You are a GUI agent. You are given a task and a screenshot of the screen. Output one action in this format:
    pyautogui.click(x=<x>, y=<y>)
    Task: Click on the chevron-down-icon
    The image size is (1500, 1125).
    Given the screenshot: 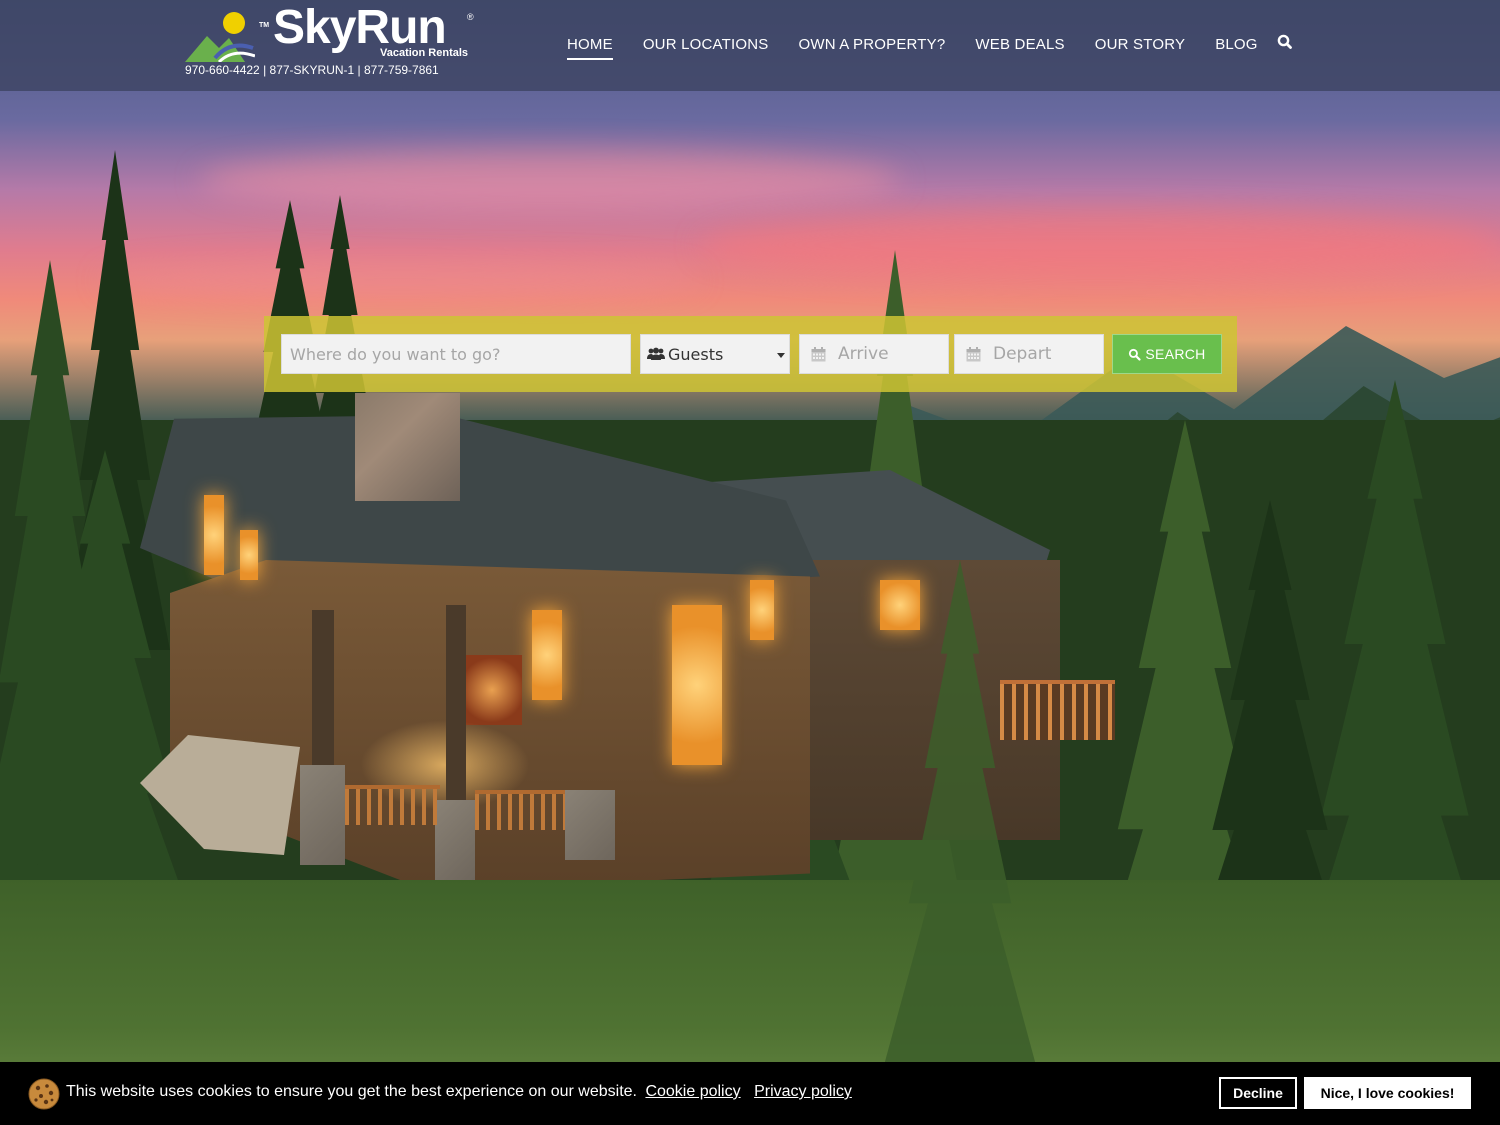 What is the action you would take?
    pyautogui.click(x=781, y=355)
    